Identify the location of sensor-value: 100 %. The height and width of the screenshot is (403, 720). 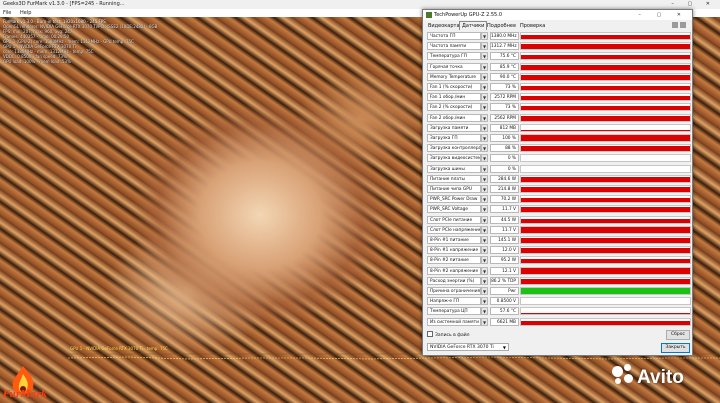
(504, 138).